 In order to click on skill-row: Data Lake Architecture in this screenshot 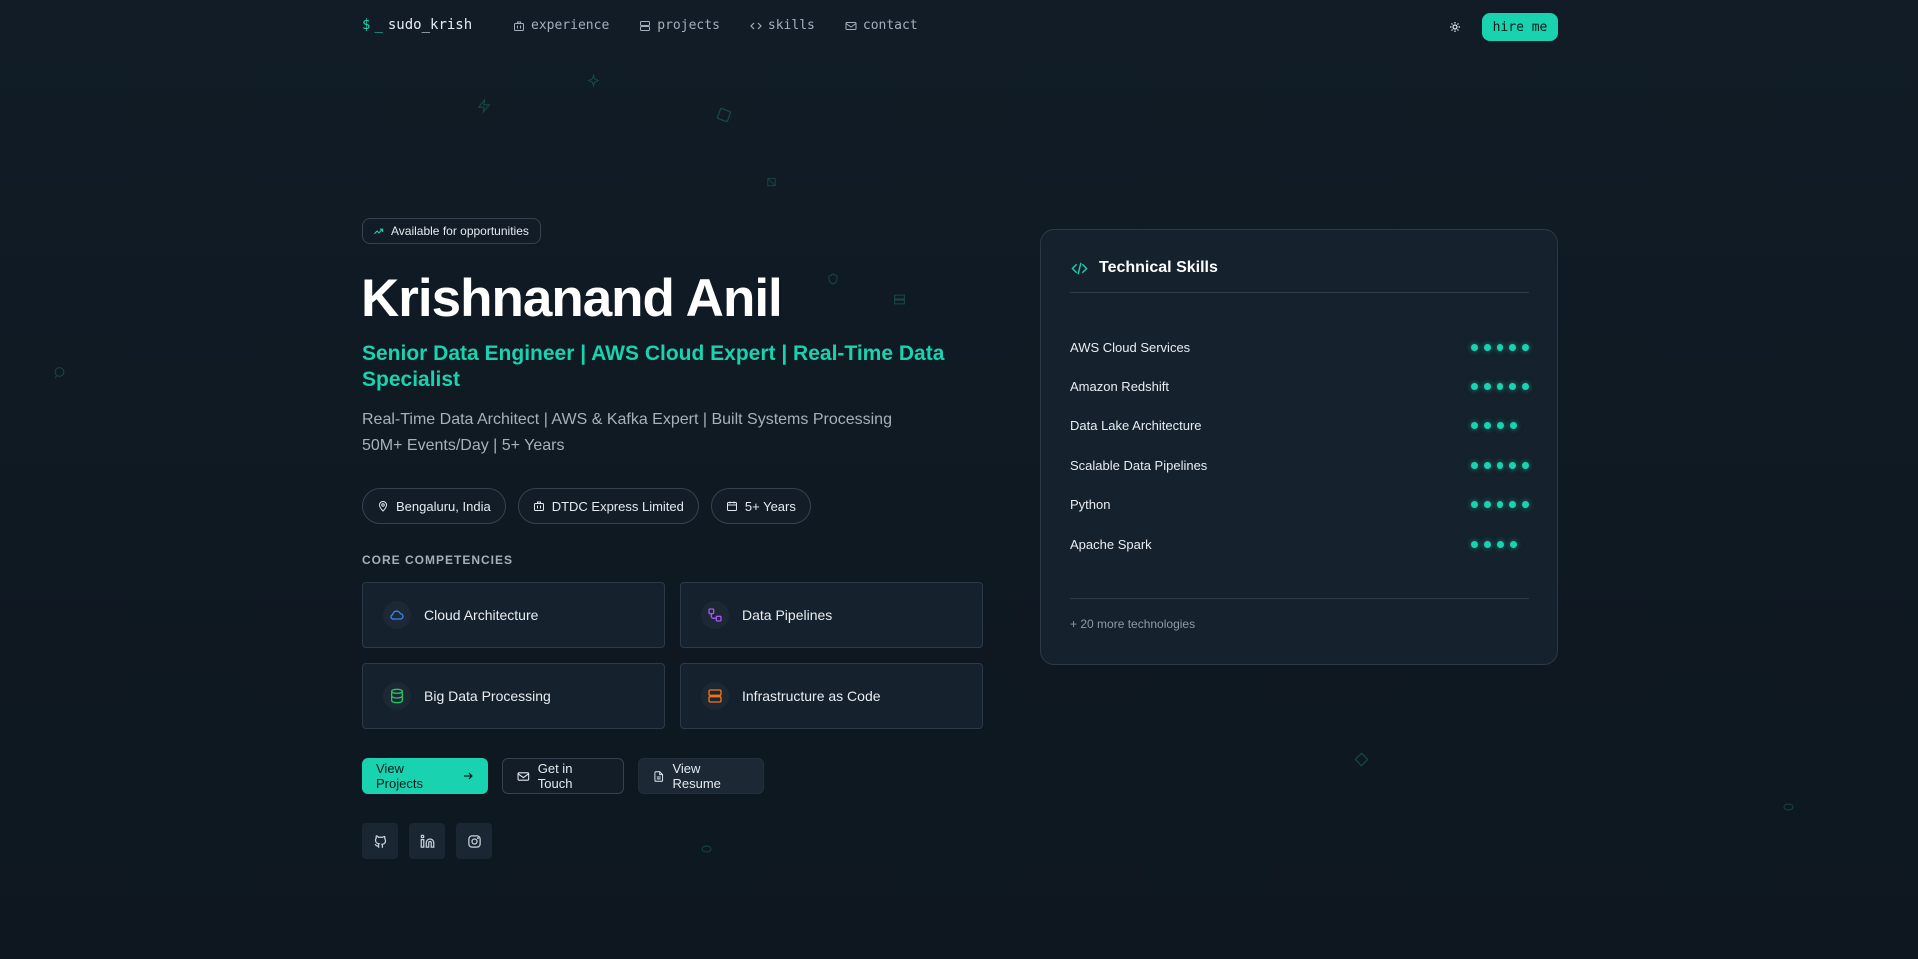, I will do `click(1299, 425)`.